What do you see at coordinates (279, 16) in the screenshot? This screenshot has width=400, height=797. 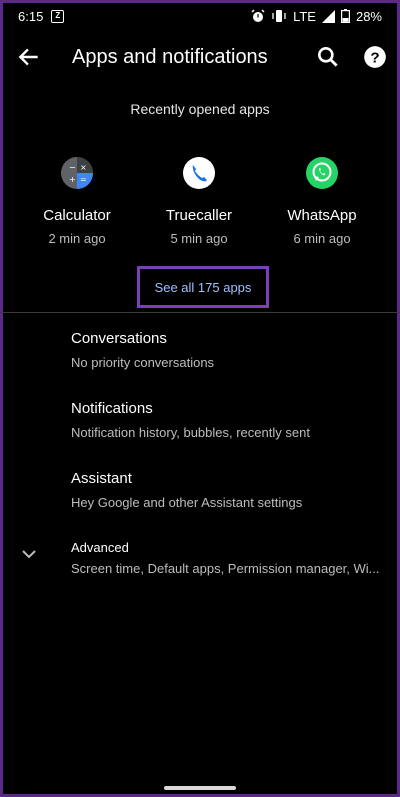 I see `vibrate-icon` at bounding box center [279, 16].